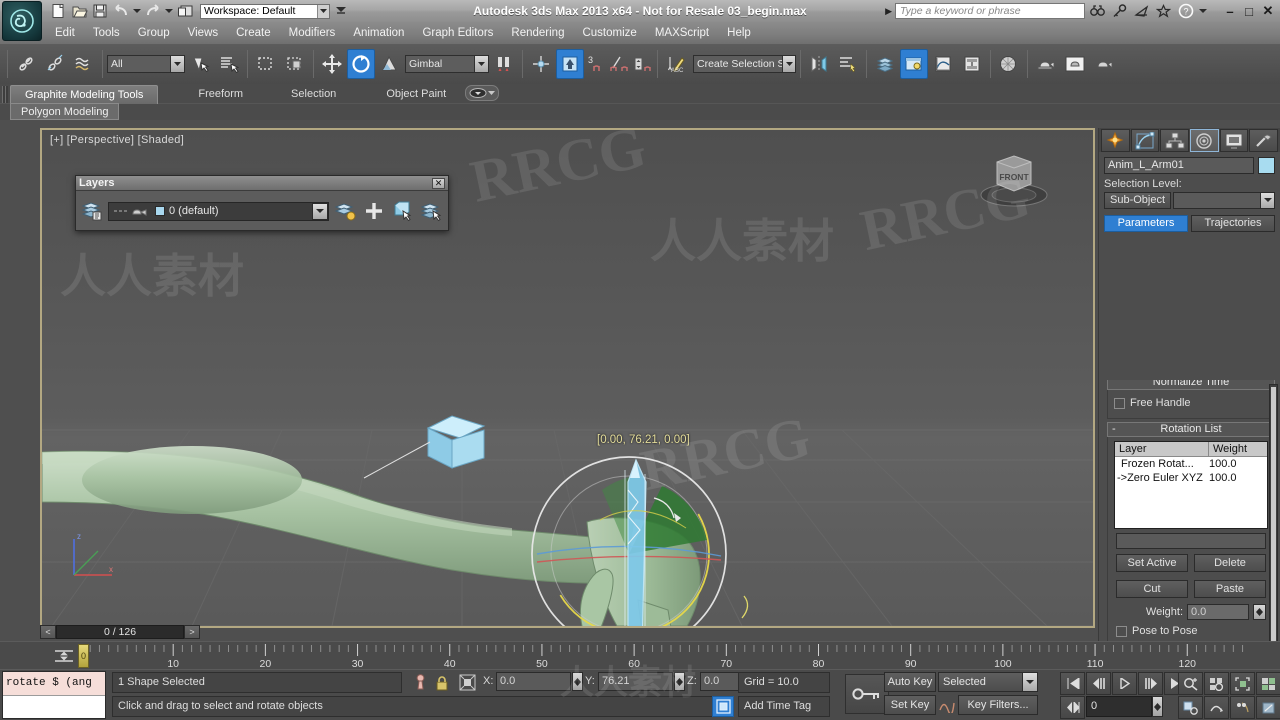  I want to click on object-name-field: Anim_L_Arm01, so click(1179, 165).